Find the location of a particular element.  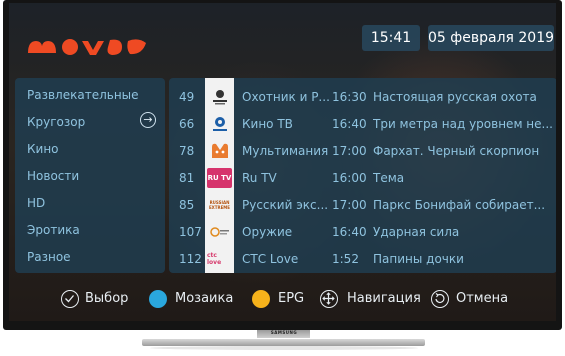

channel-row: 107 Оружие 16:40 Ударная сила is located at coordinates (362, 232).